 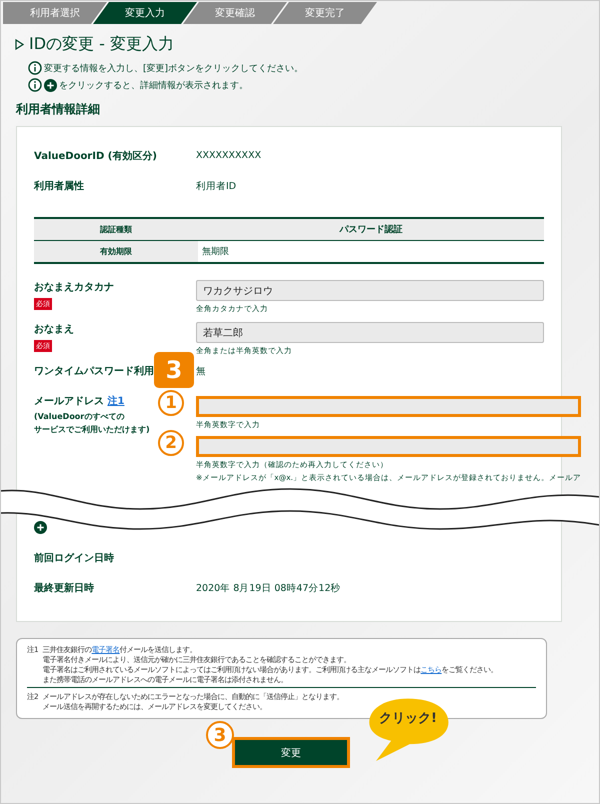 I want to click on field-label: 利用者属性, so click(x=59, y=186).